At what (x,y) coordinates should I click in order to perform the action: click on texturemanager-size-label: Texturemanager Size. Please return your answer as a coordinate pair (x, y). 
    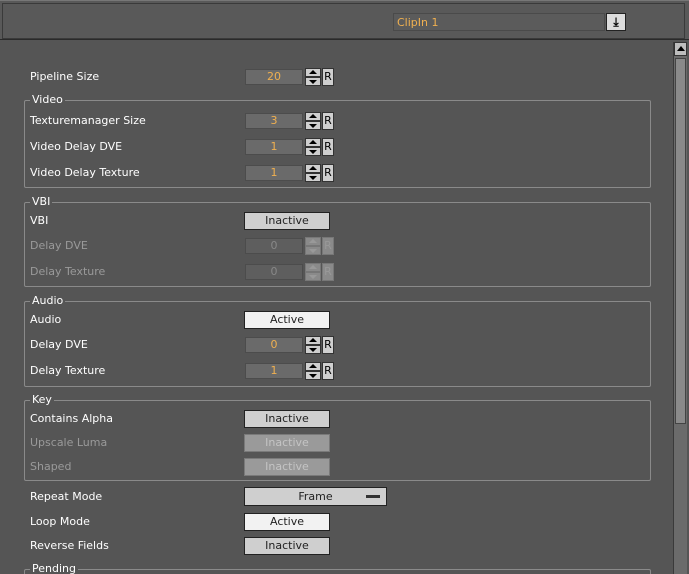
    Looking at the image, I should click on (88, 120).